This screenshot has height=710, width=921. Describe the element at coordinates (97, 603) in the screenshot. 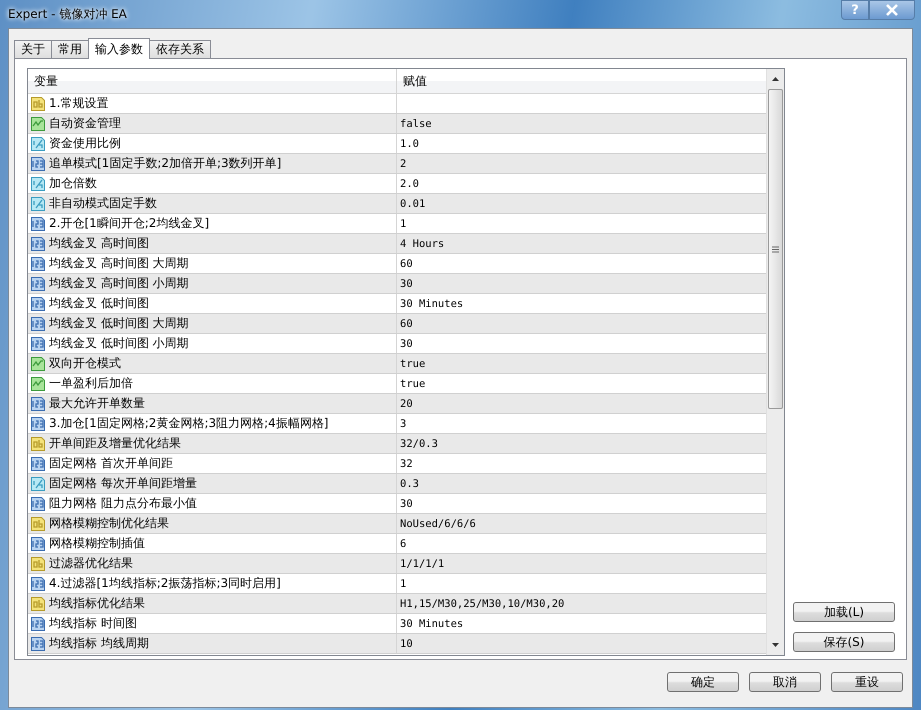

I see `parameter-name: 均线指标优化结果` at that location.